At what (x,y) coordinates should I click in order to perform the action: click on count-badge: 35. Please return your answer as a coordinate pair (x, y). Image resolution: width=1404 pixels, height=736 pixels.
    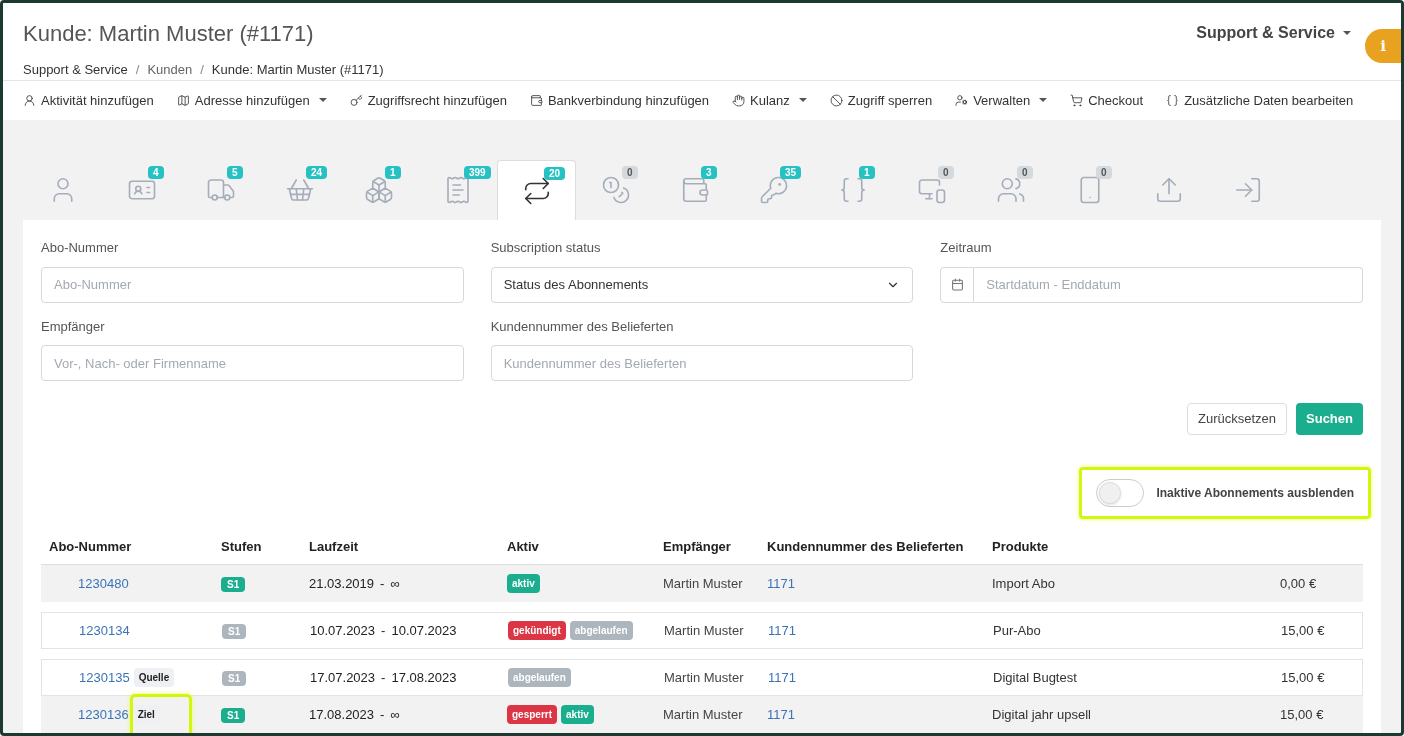
    Looking at the image, I should click on (791, 172).